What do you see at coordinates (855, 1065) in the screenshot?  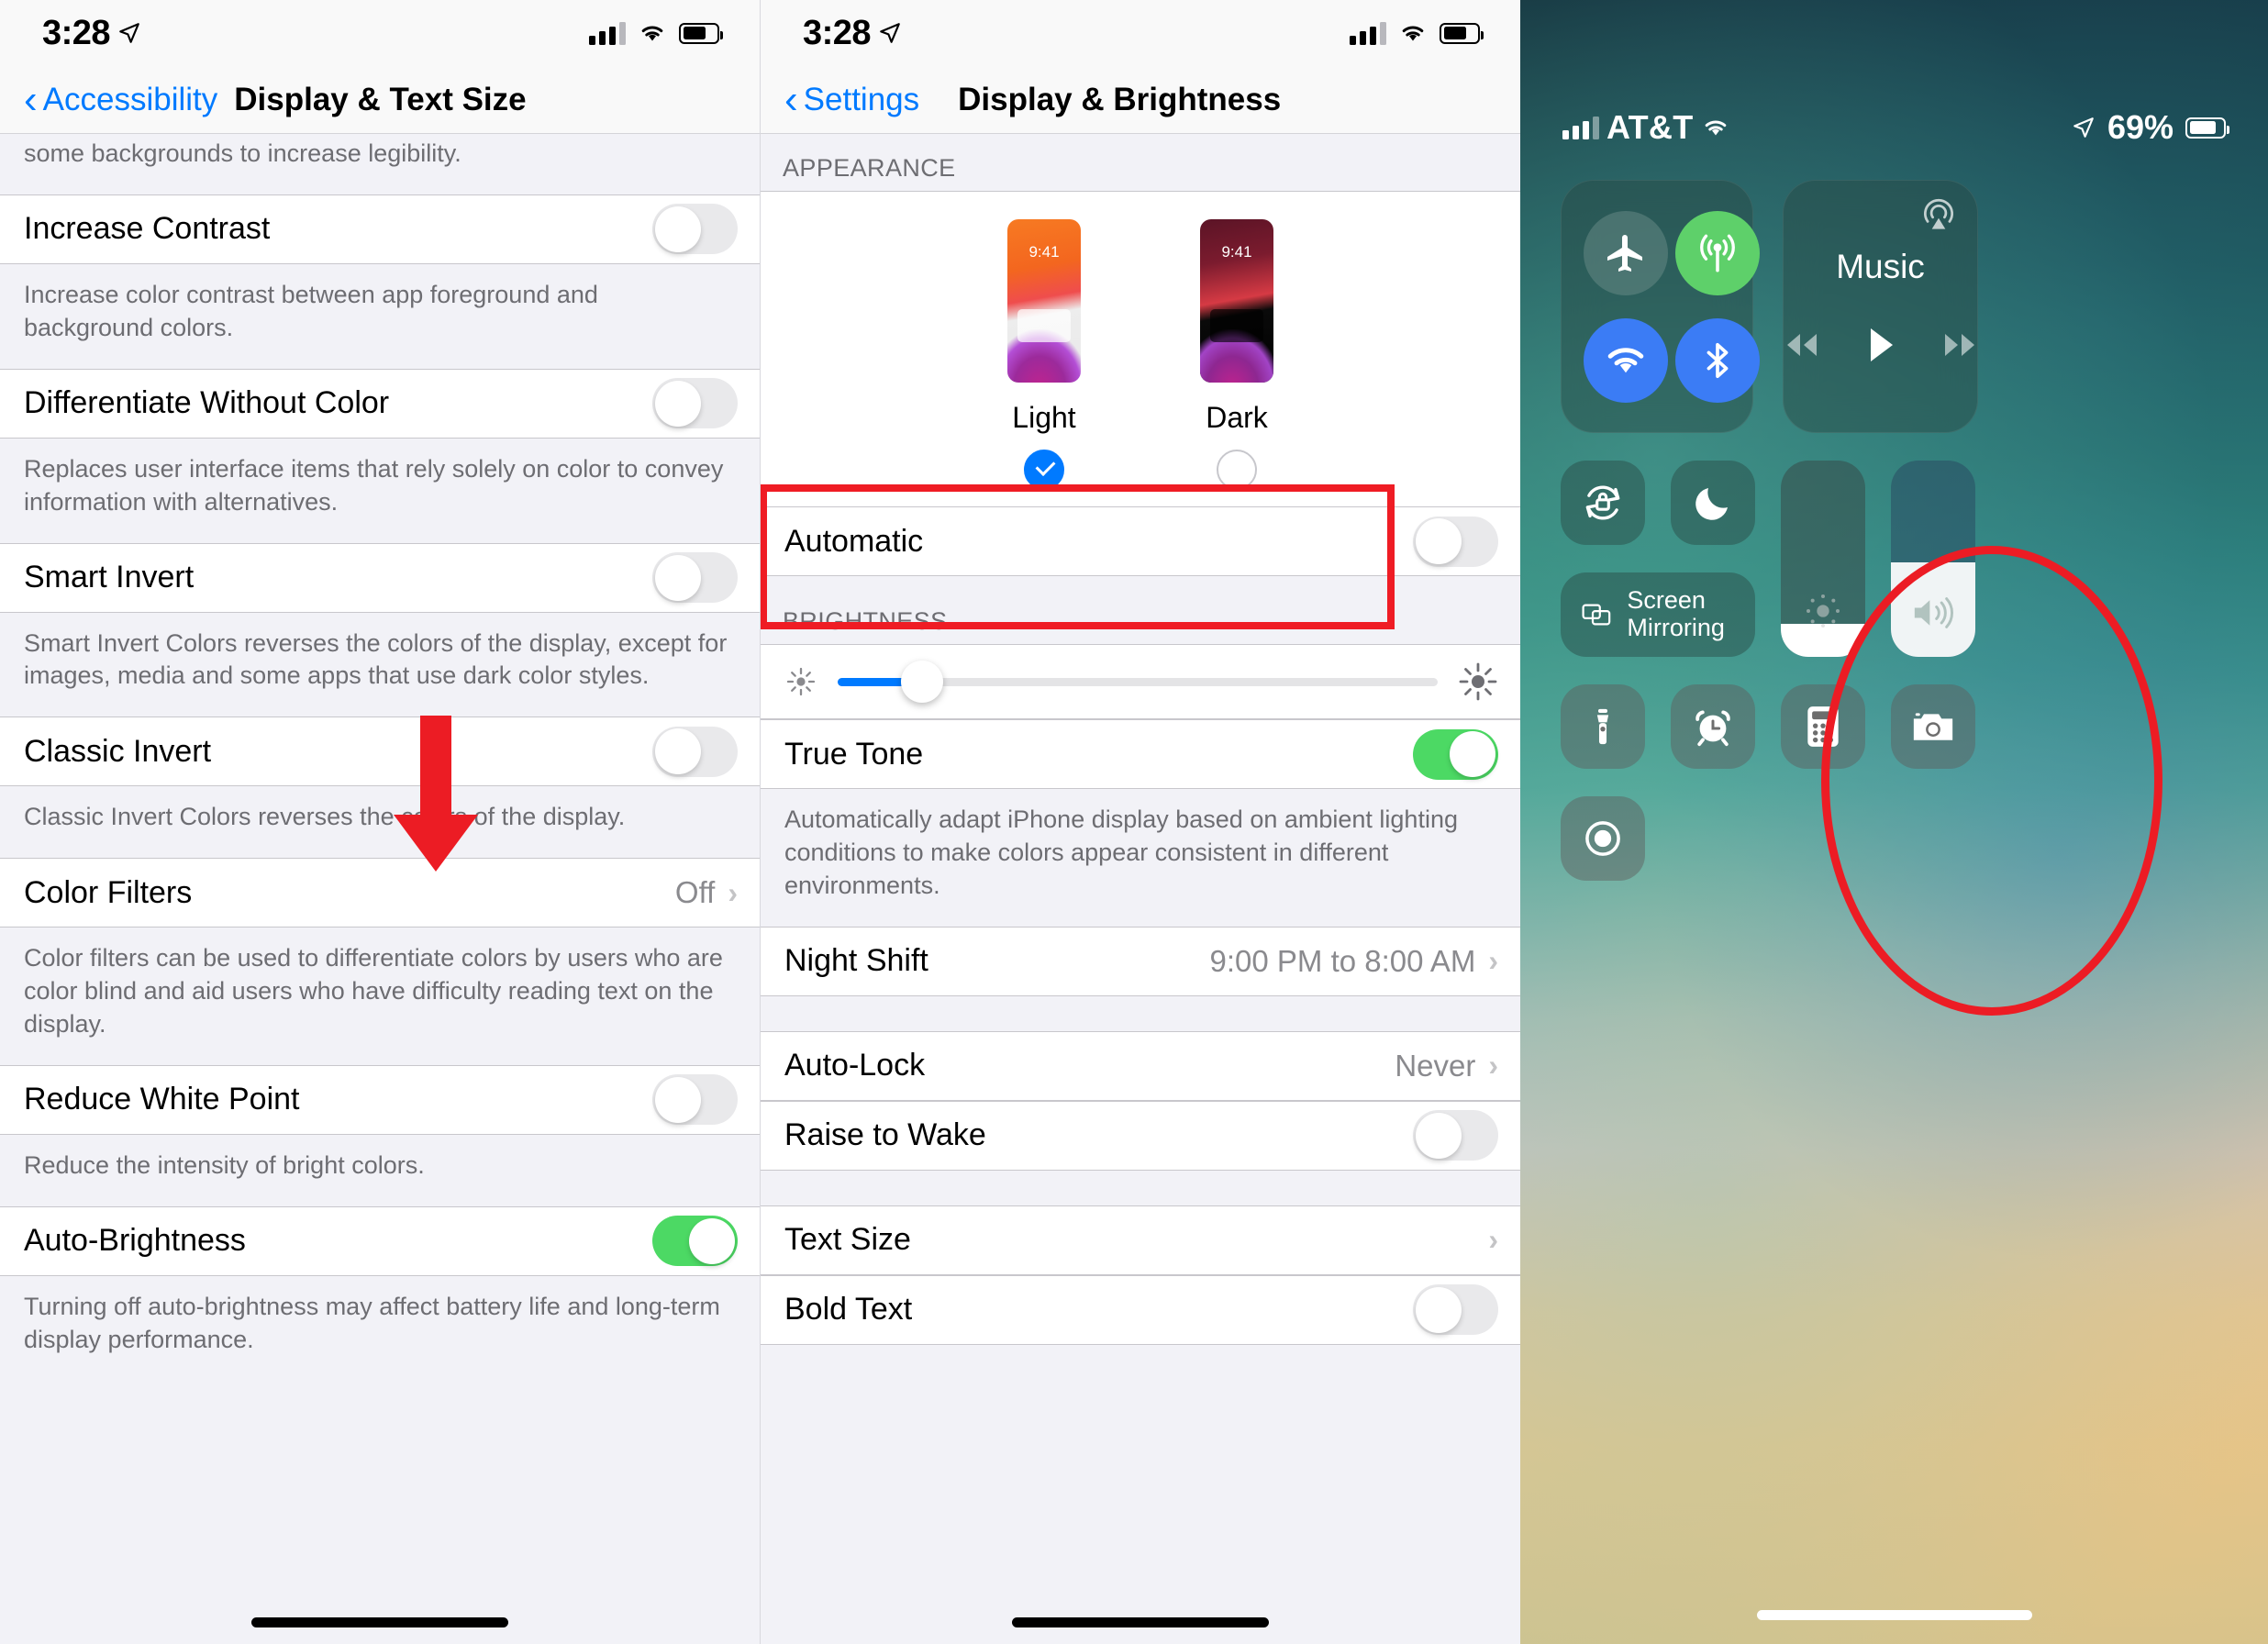 I see `row-label: Auto-Lock` at bounding box center [855, 1065].